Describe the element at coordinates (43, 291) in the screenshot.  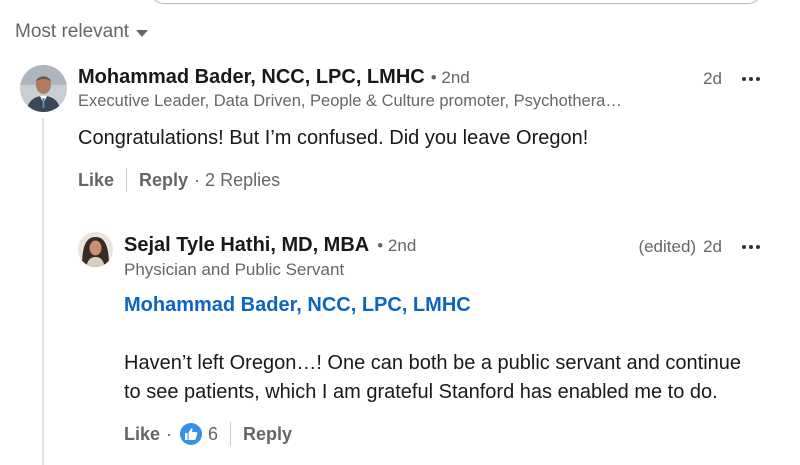
I see `thread-line` at that location.